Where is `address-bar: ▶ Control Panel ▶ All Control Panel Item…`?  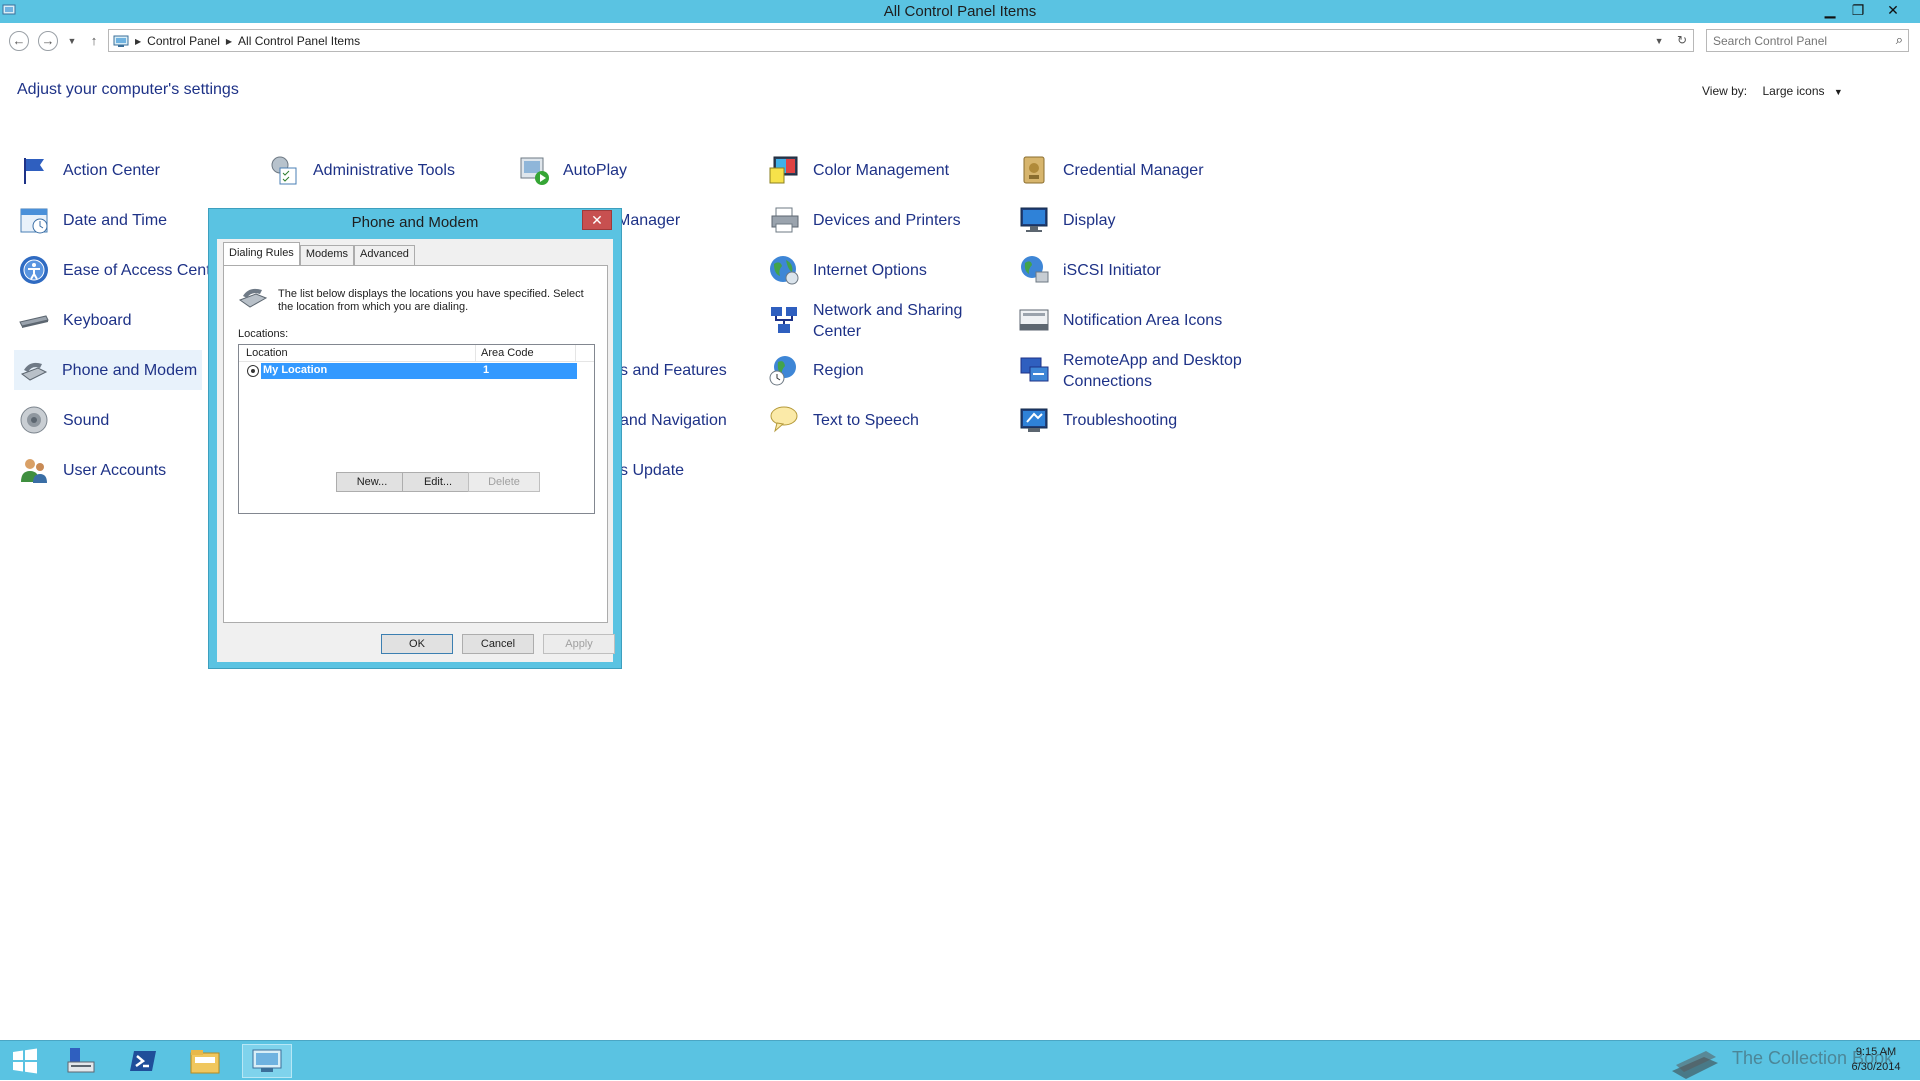
address-bar: ▶ Control Panel ▶ All Control Panel Item… is located at coordinates (901, 40).